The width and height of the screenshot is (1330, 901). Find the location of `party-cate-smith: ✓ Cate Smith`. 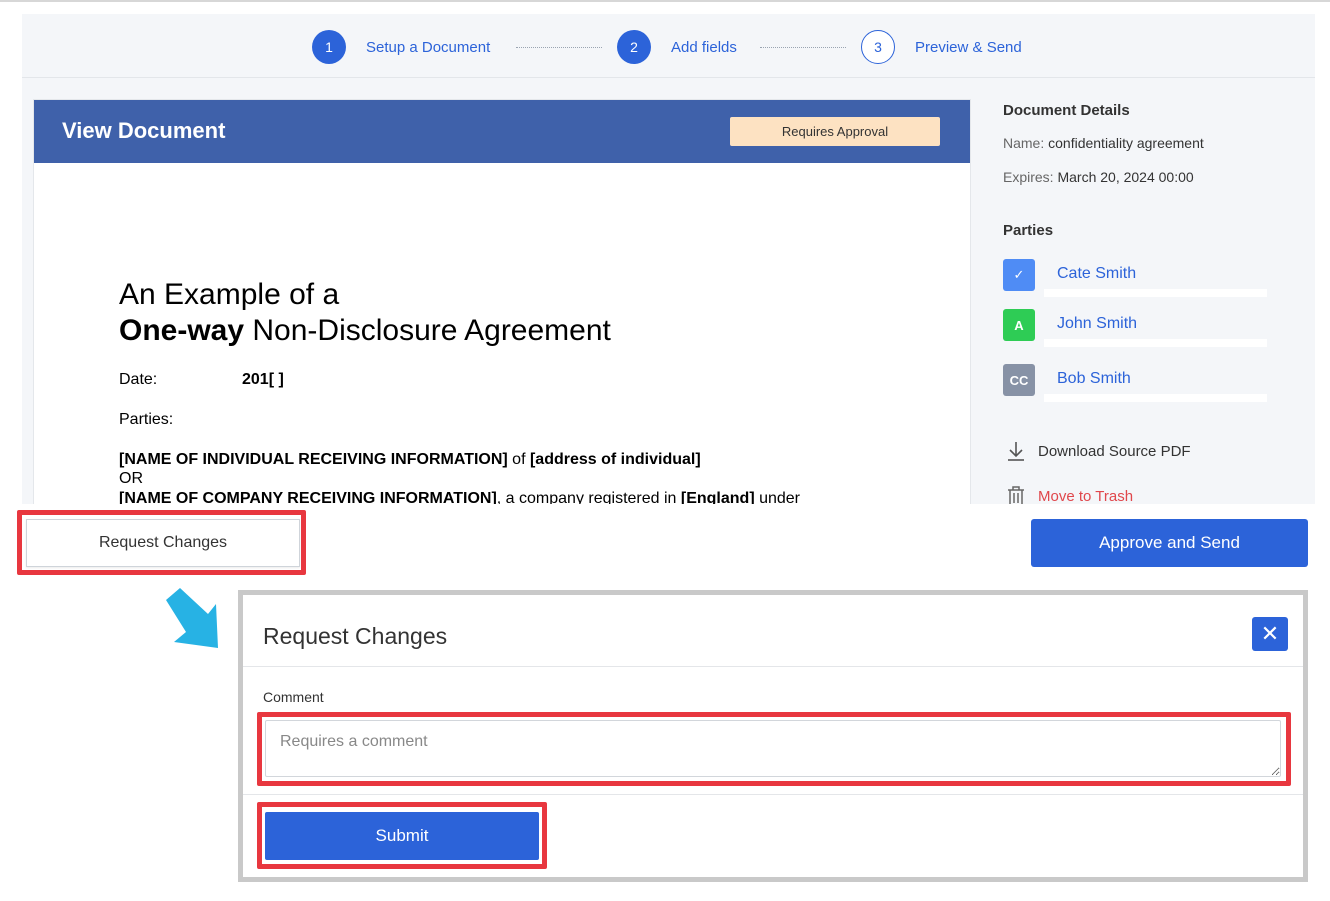

party-cate-smith: ✓ Cate Smith is located at coordinates (1143, 278).